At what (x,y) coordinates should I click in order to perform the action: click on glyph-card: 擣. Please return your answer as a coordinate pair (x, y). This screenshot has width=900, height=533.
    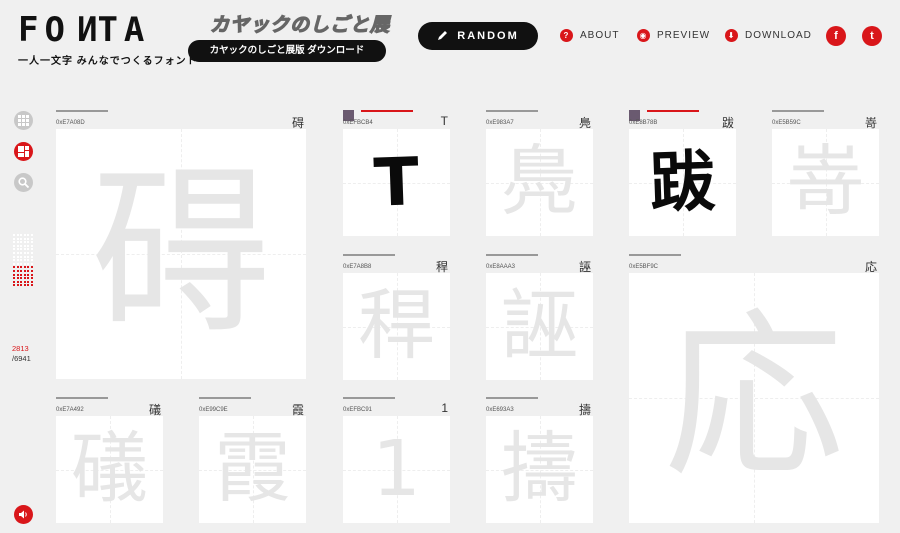
    Looking at the image, I should click on (539, 469).